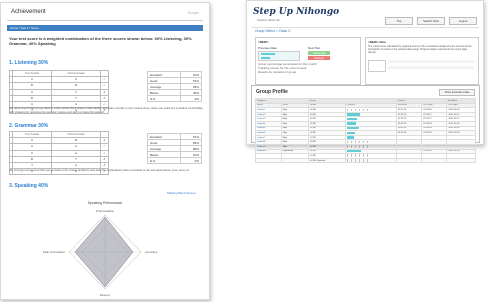  Describe the element at coordinates (326, 160) in the screenshot. I see `student-grade: LV.N5 Checked` at that location.